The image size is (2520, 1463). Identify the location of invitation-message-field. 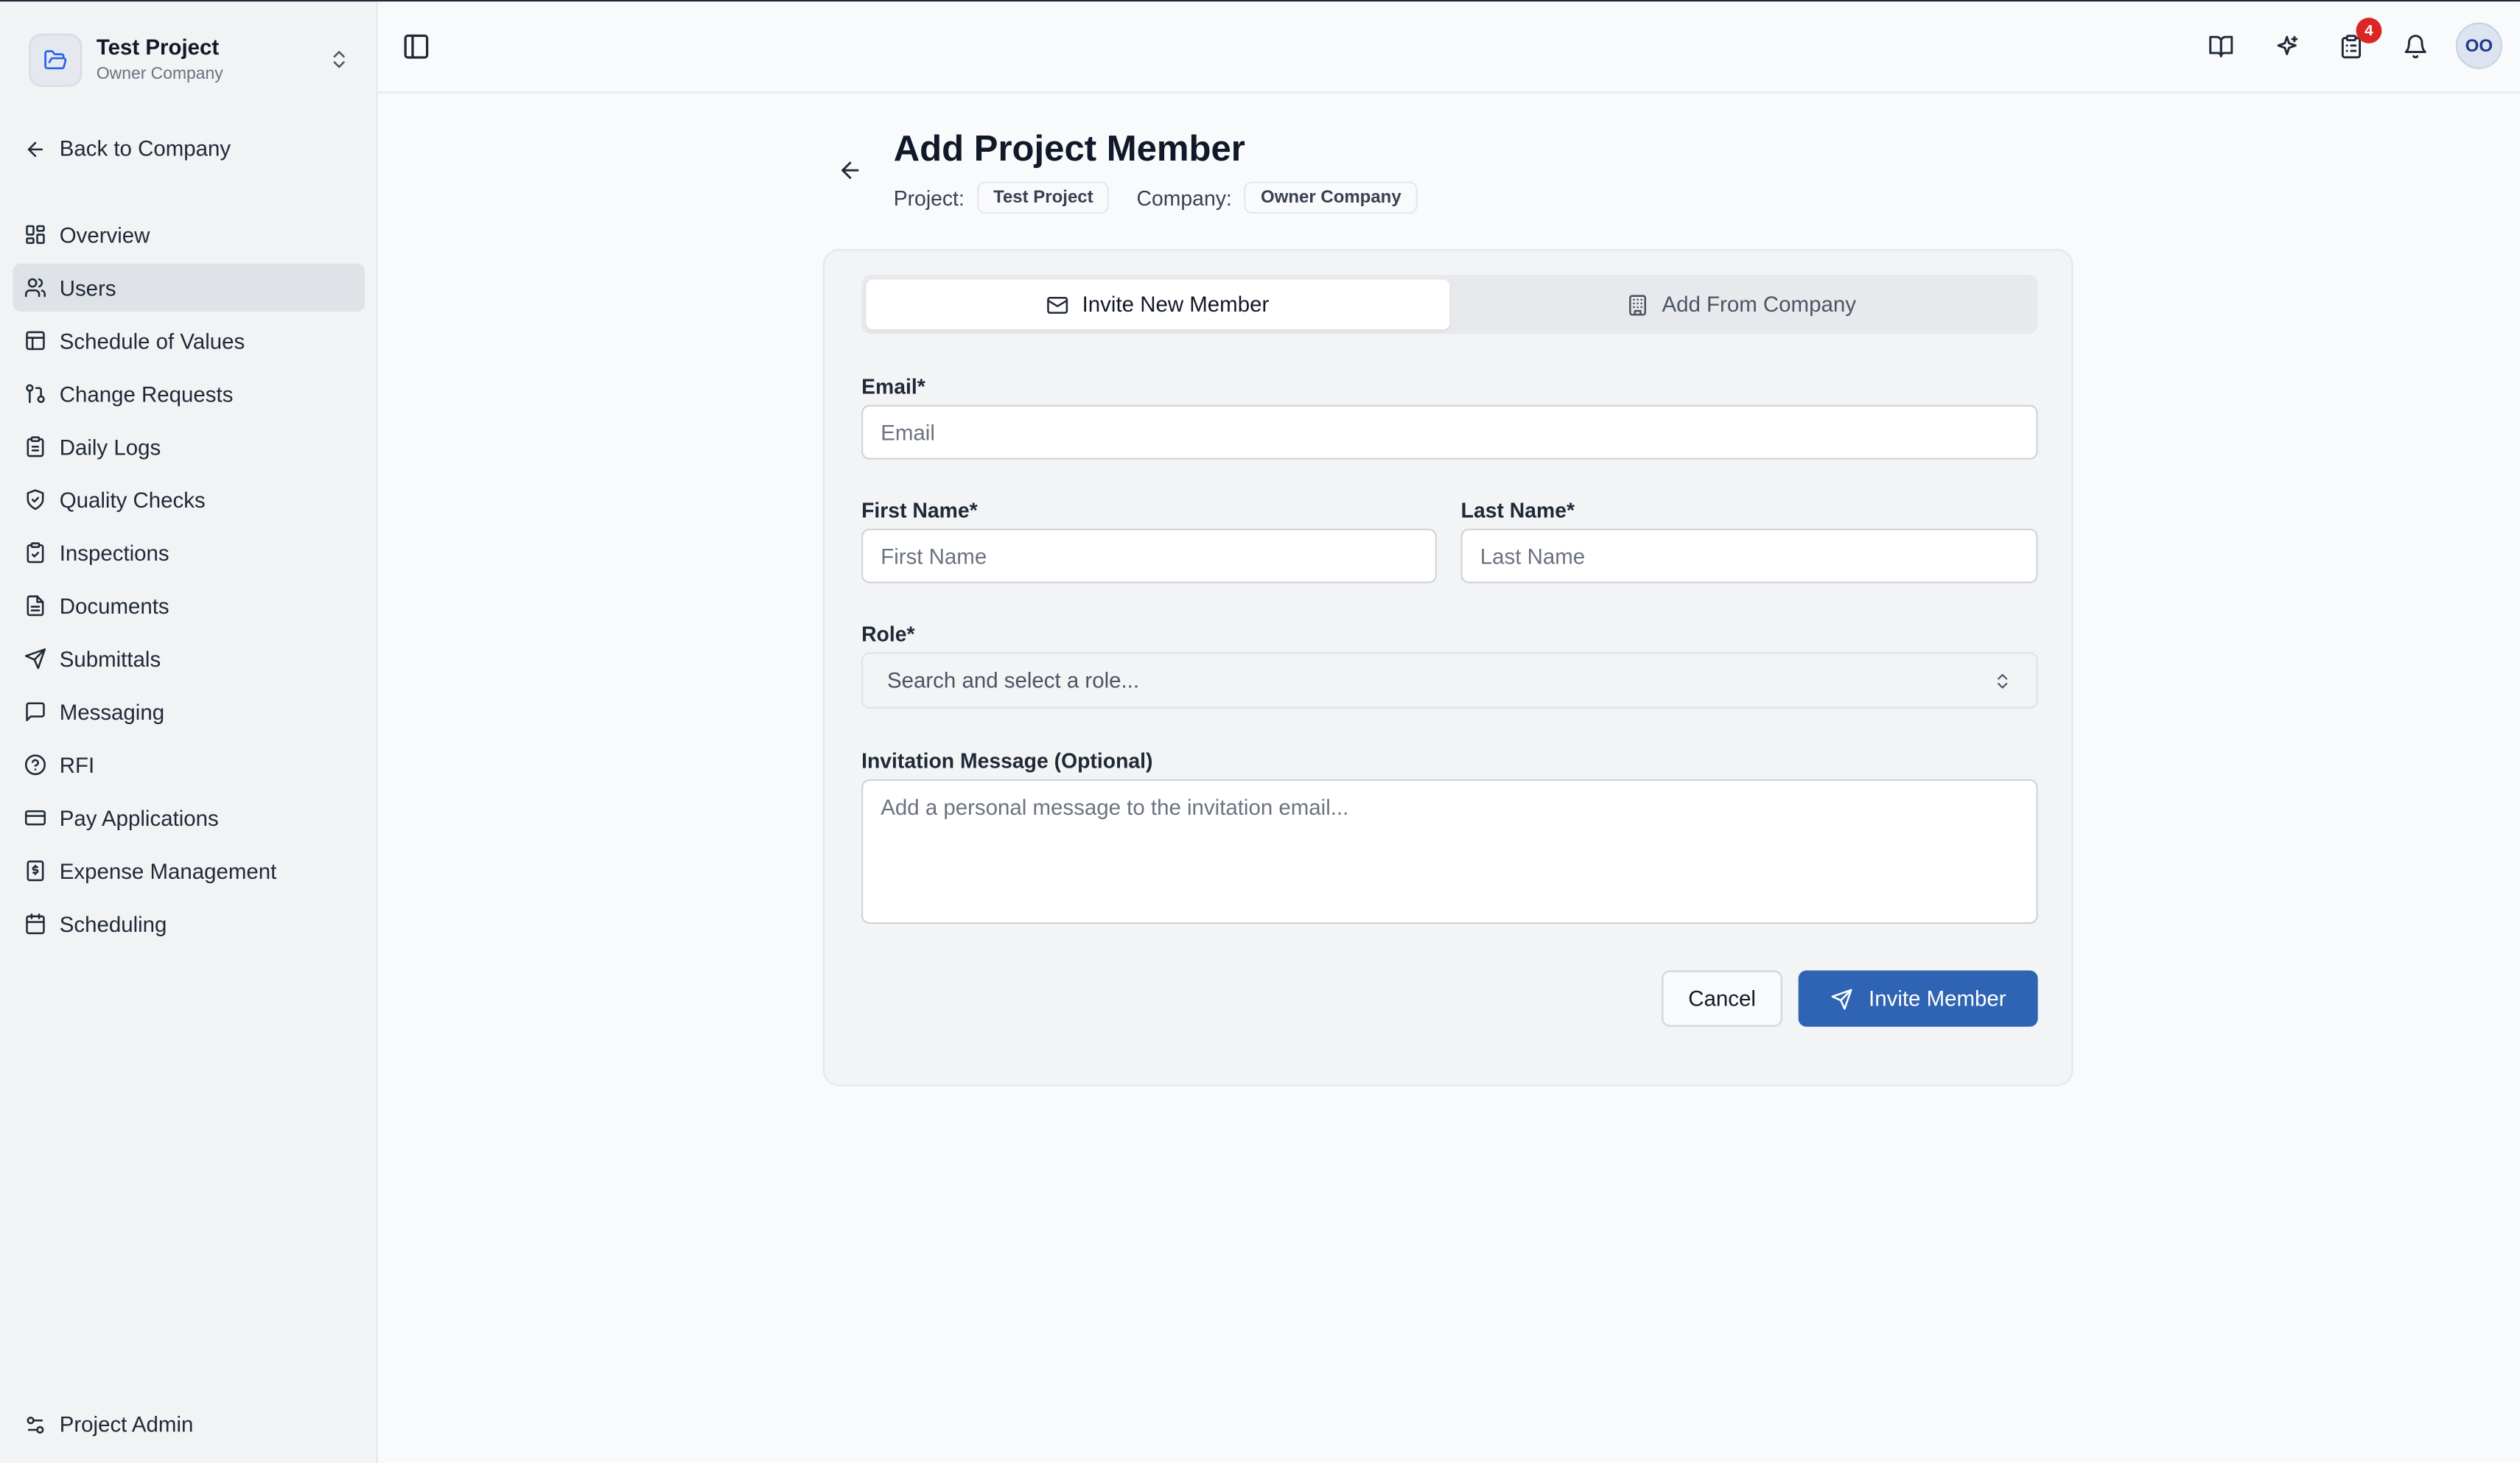
(1449, 852).